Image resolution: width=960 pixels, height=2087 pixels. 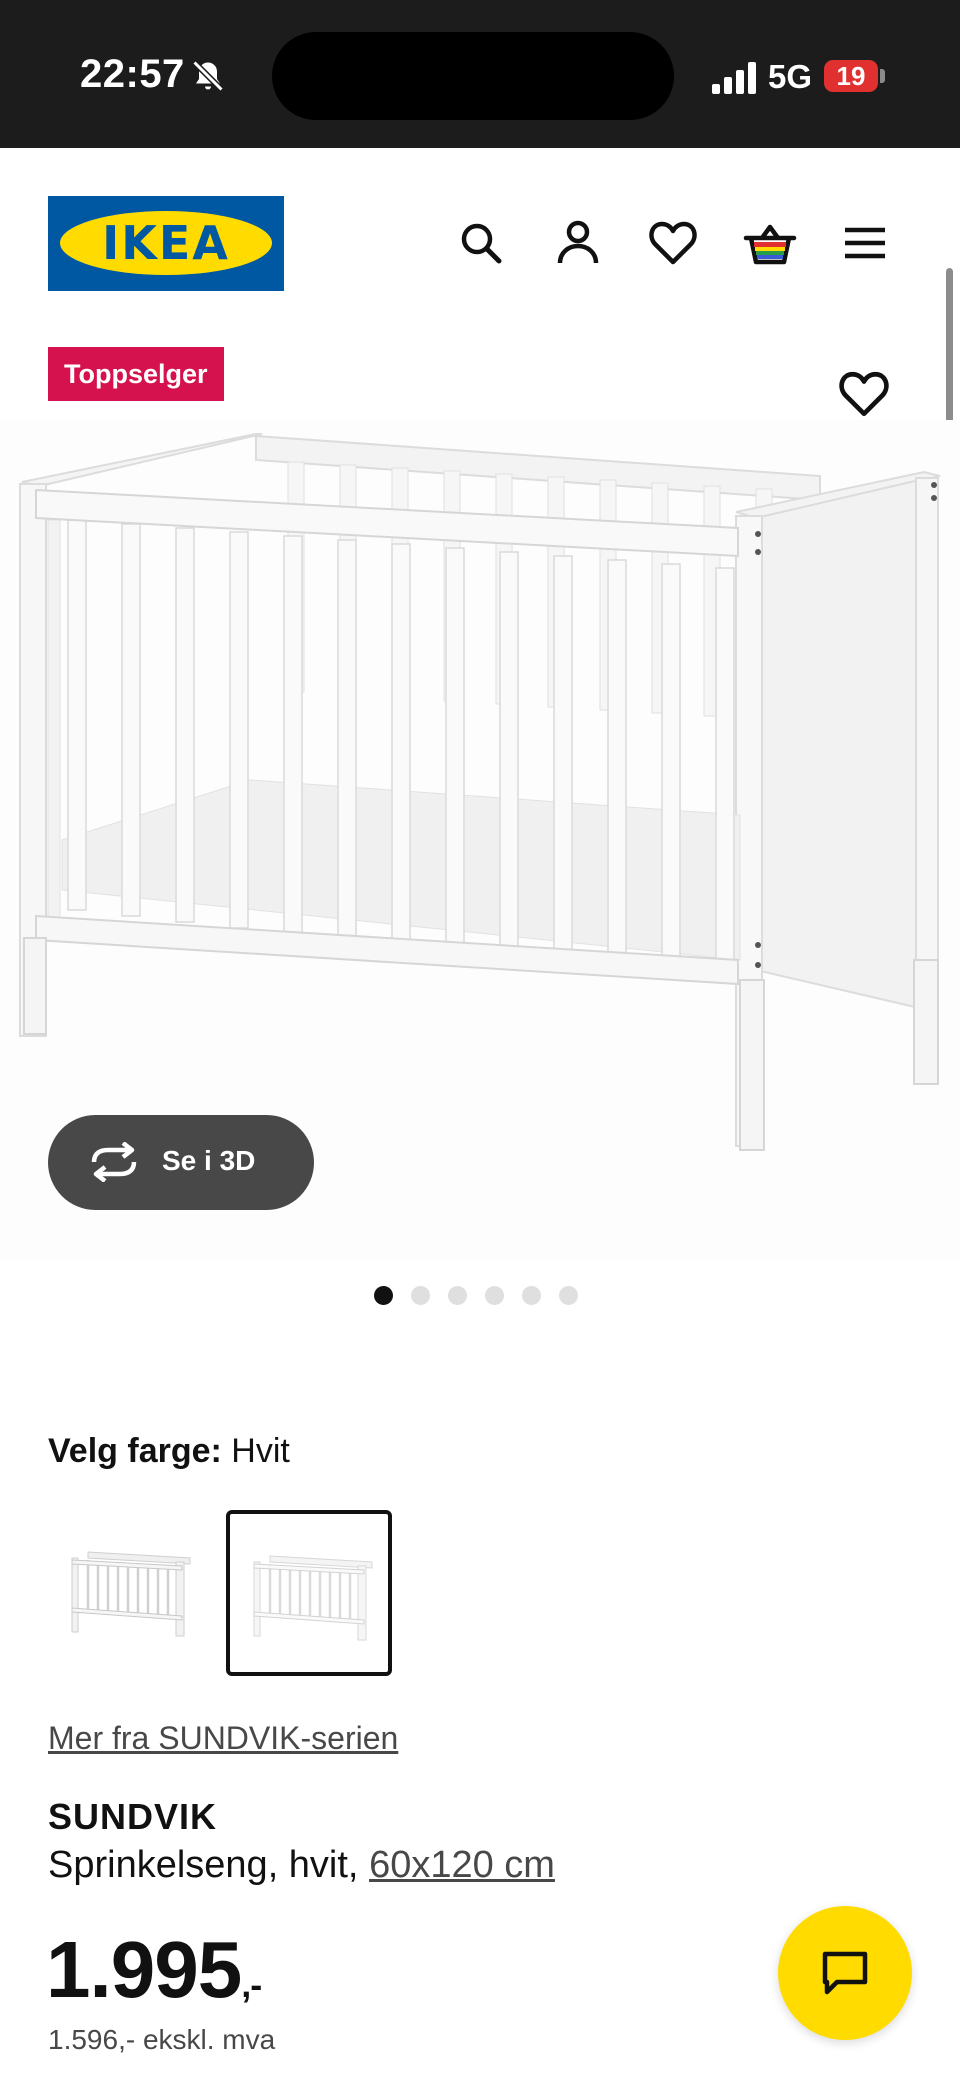 I want to click on price-value: 1.995, so click(x=144, y=1969).